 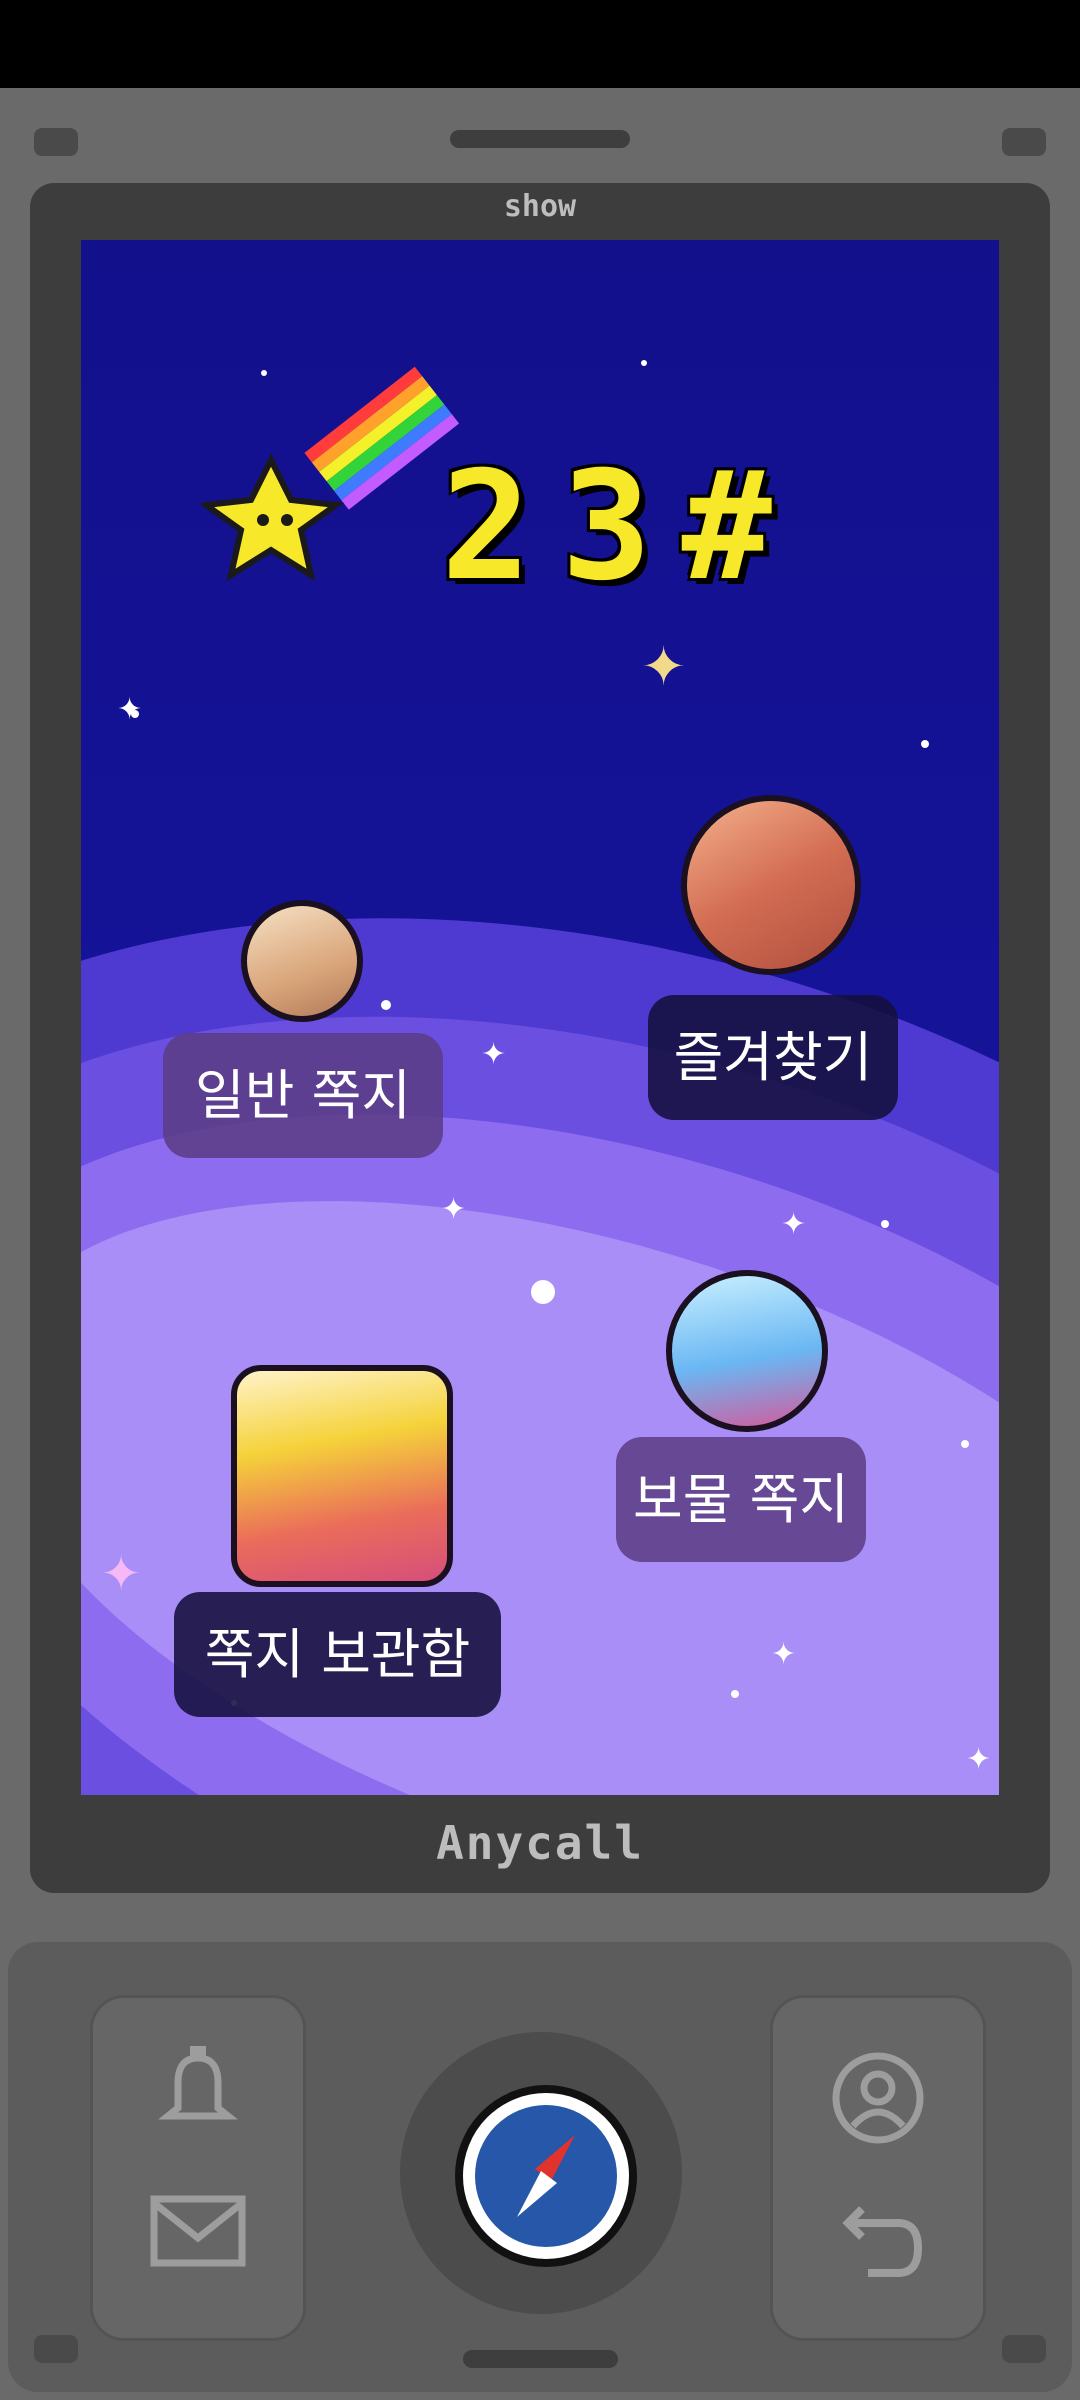 I want to click on status-bar, so click(x=540, y=44).